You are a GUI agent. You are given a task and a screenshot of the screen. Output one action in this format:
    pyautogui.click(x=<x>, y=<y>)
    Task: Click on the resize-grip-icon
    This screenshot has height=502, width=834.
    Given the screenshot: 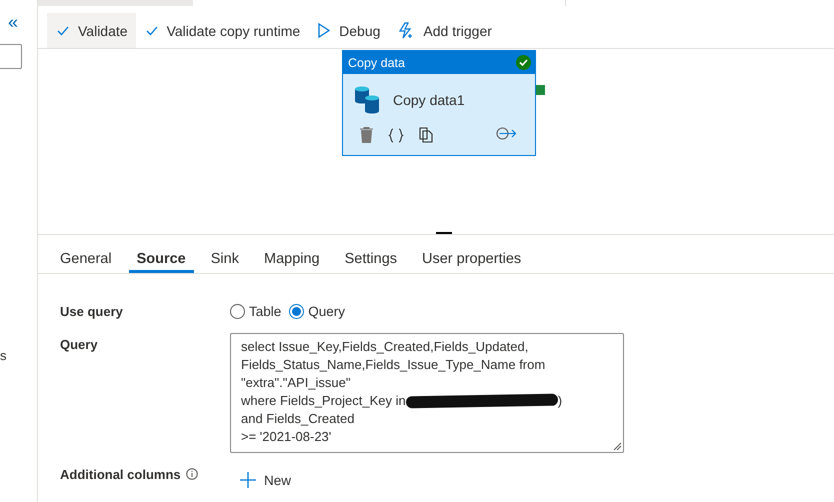 What is the action you would take?
    pyautogui.click(x=617, y=446)
    